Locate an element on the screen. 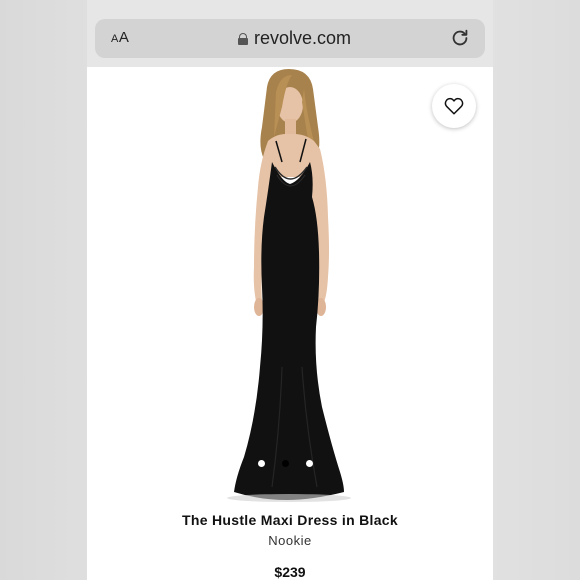 The image size is (580, 580). lock-icon is located at coordinates (243, 38).